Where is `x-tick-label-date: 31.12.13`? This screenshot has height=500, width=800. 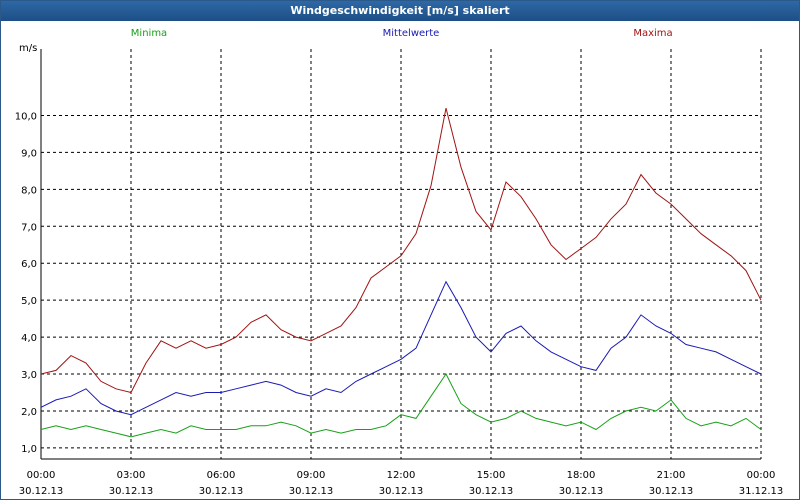
x-tick-label-date: 31.12.13 is located at coordinates (761, 491).